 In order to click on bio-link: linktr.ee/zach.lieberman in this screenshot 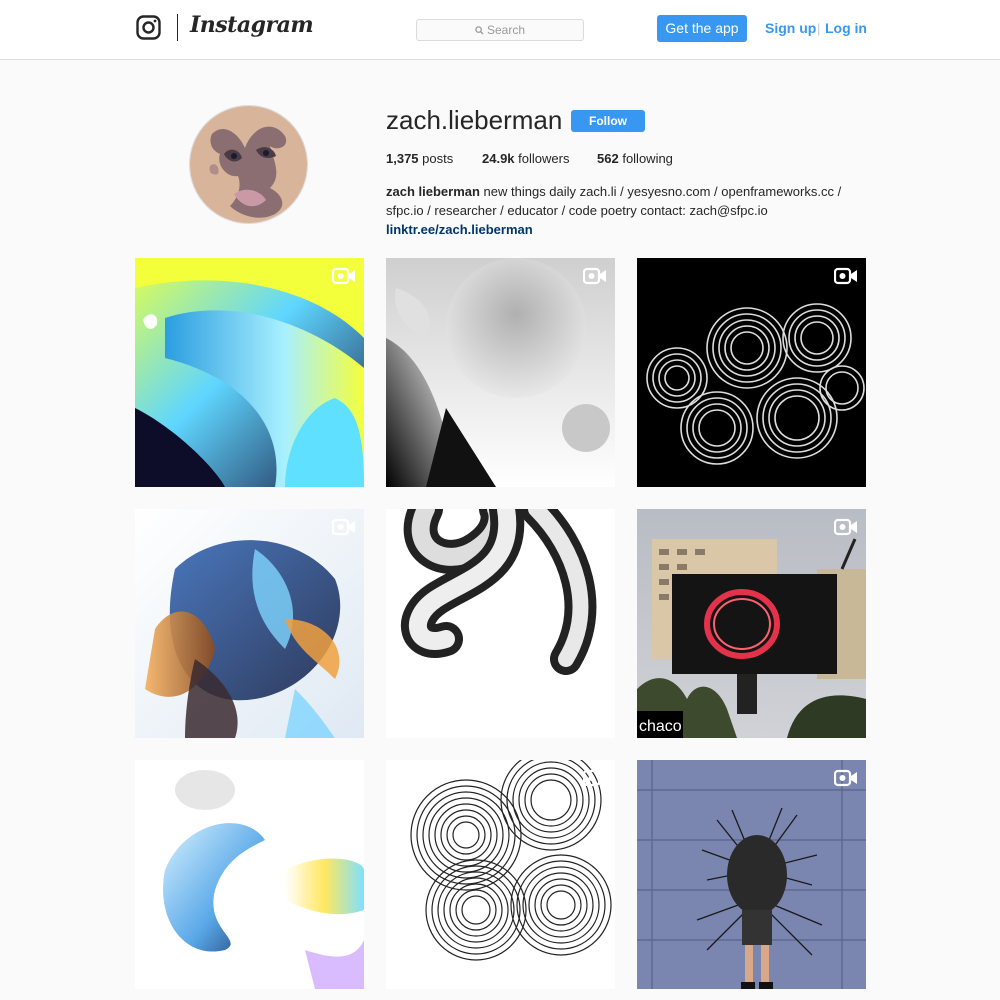, I will do `click(459, 229)`.